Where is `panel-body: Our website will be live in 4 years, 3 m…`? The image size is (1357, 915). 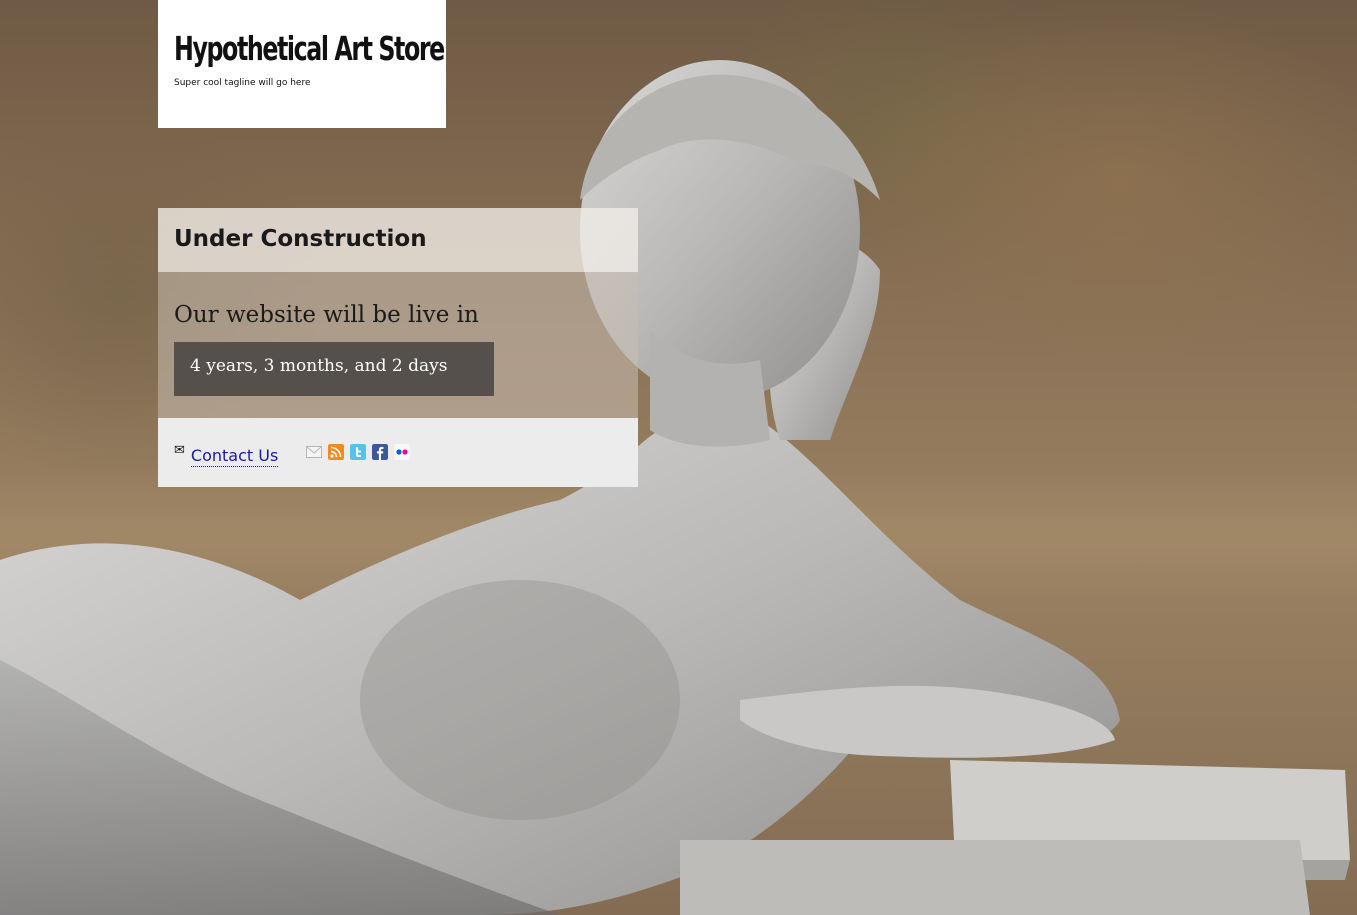 panel-body: Our website will be live in 4 years, 3 m… is located at coordinates (398, 345).